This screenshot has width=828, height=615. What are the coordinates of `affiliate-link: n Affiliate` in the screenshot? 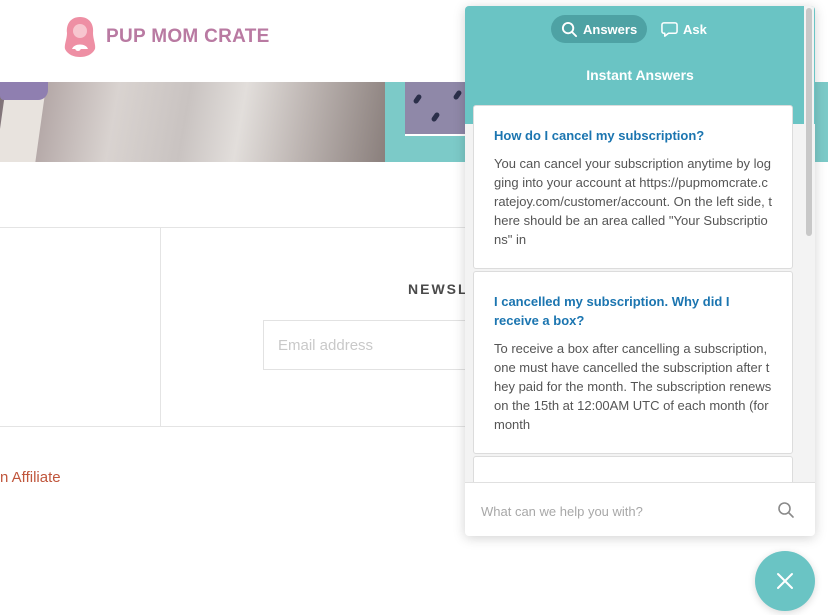 It's located at (30, 477).